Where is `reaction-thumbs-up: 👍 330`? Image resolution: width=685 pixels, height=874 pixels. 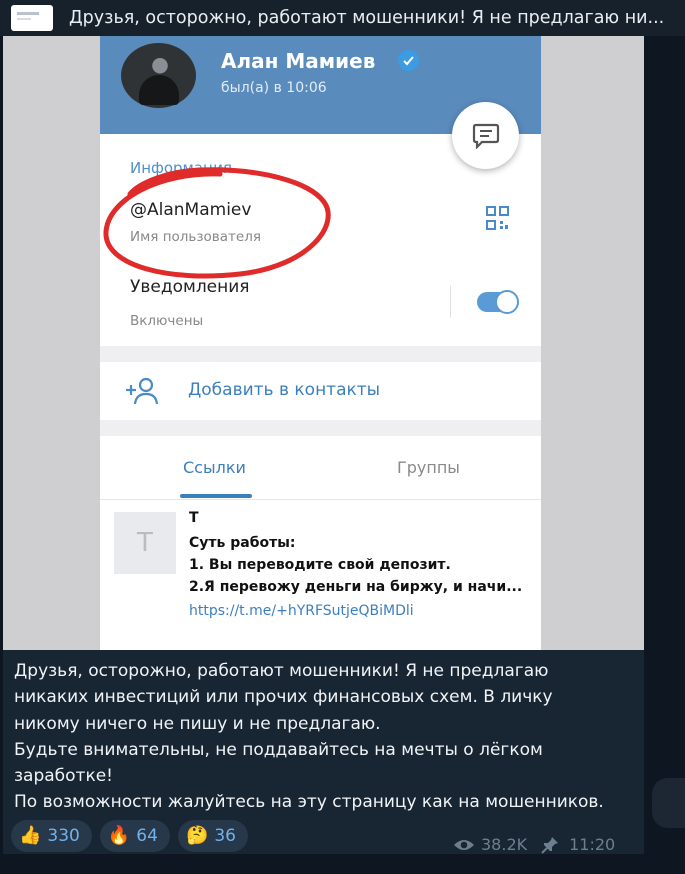 reaction-thumbs-up: 👍 330 is located at coordinates (51, 836).